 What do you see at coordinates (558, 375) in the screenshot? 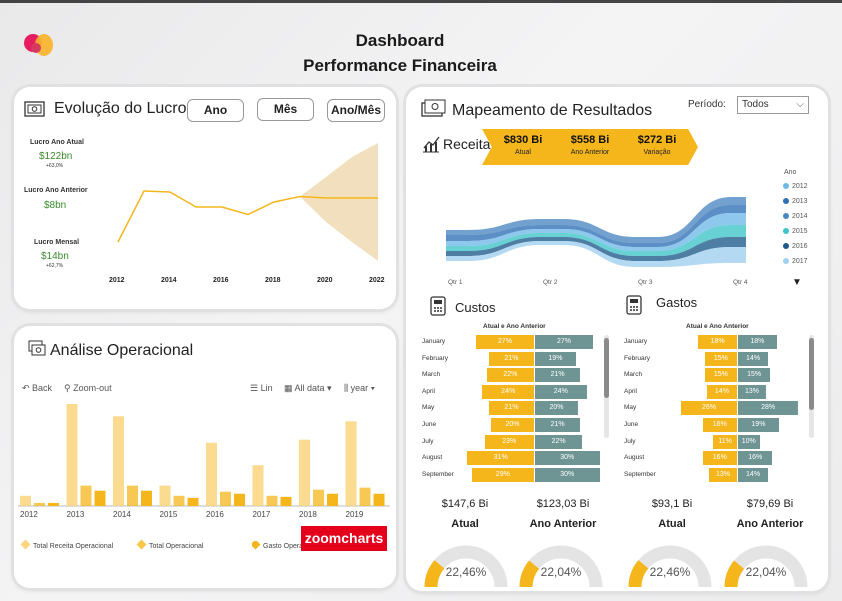
I see `bar-ano-anterior: 21%` at bounding box center [558, 375].